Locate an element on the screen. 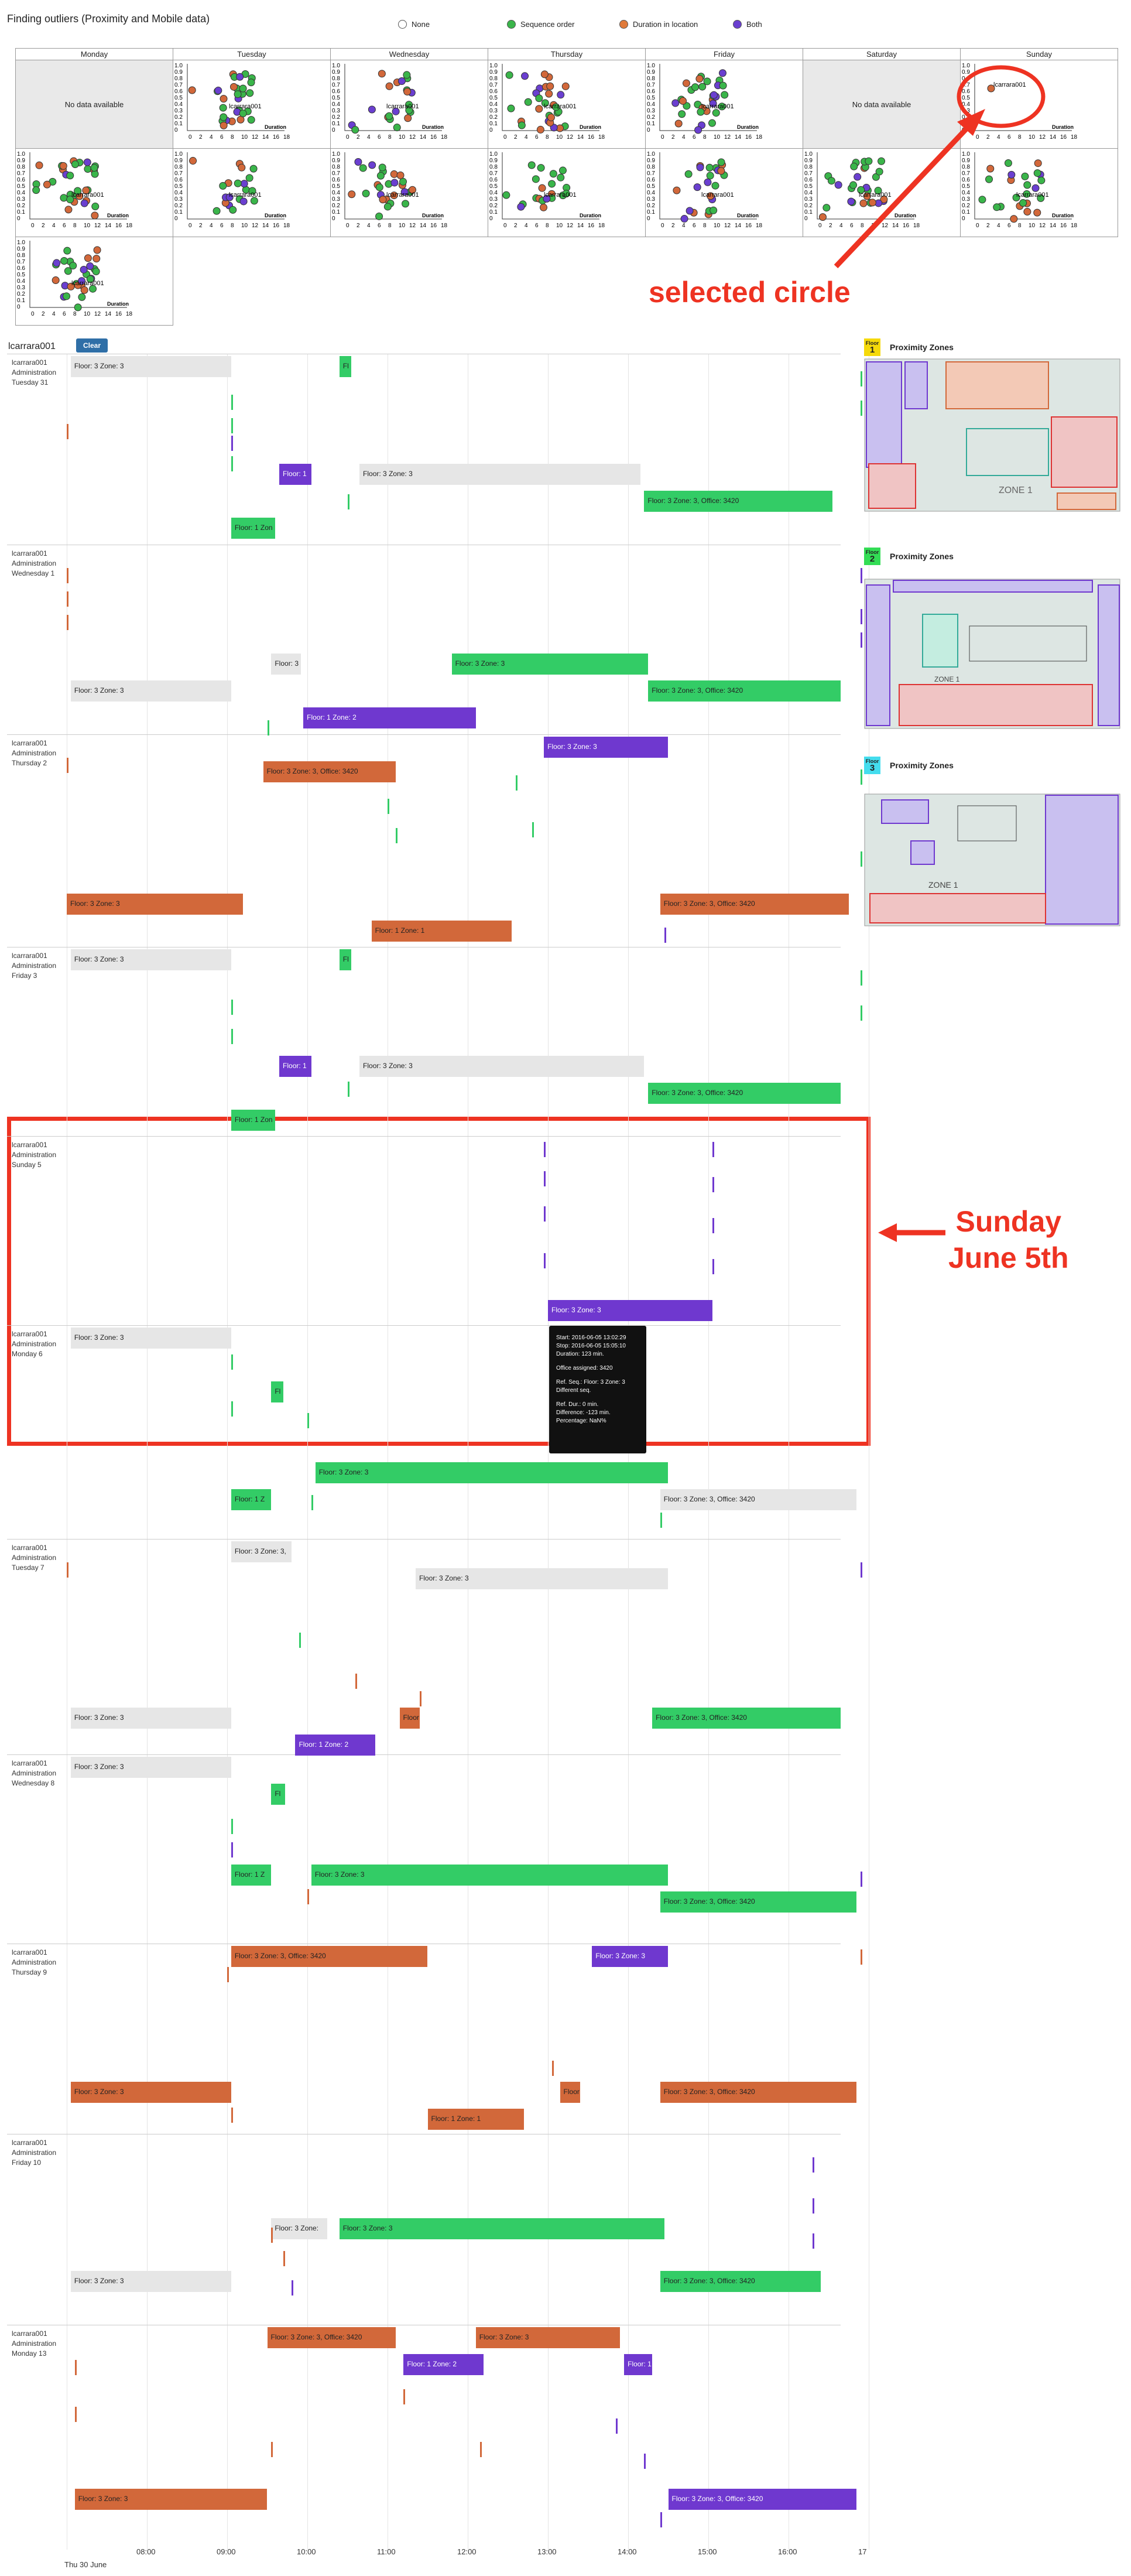 The image size is (1131, 2576). legend-duration: Duration in location is located at coordinates (658, 25).